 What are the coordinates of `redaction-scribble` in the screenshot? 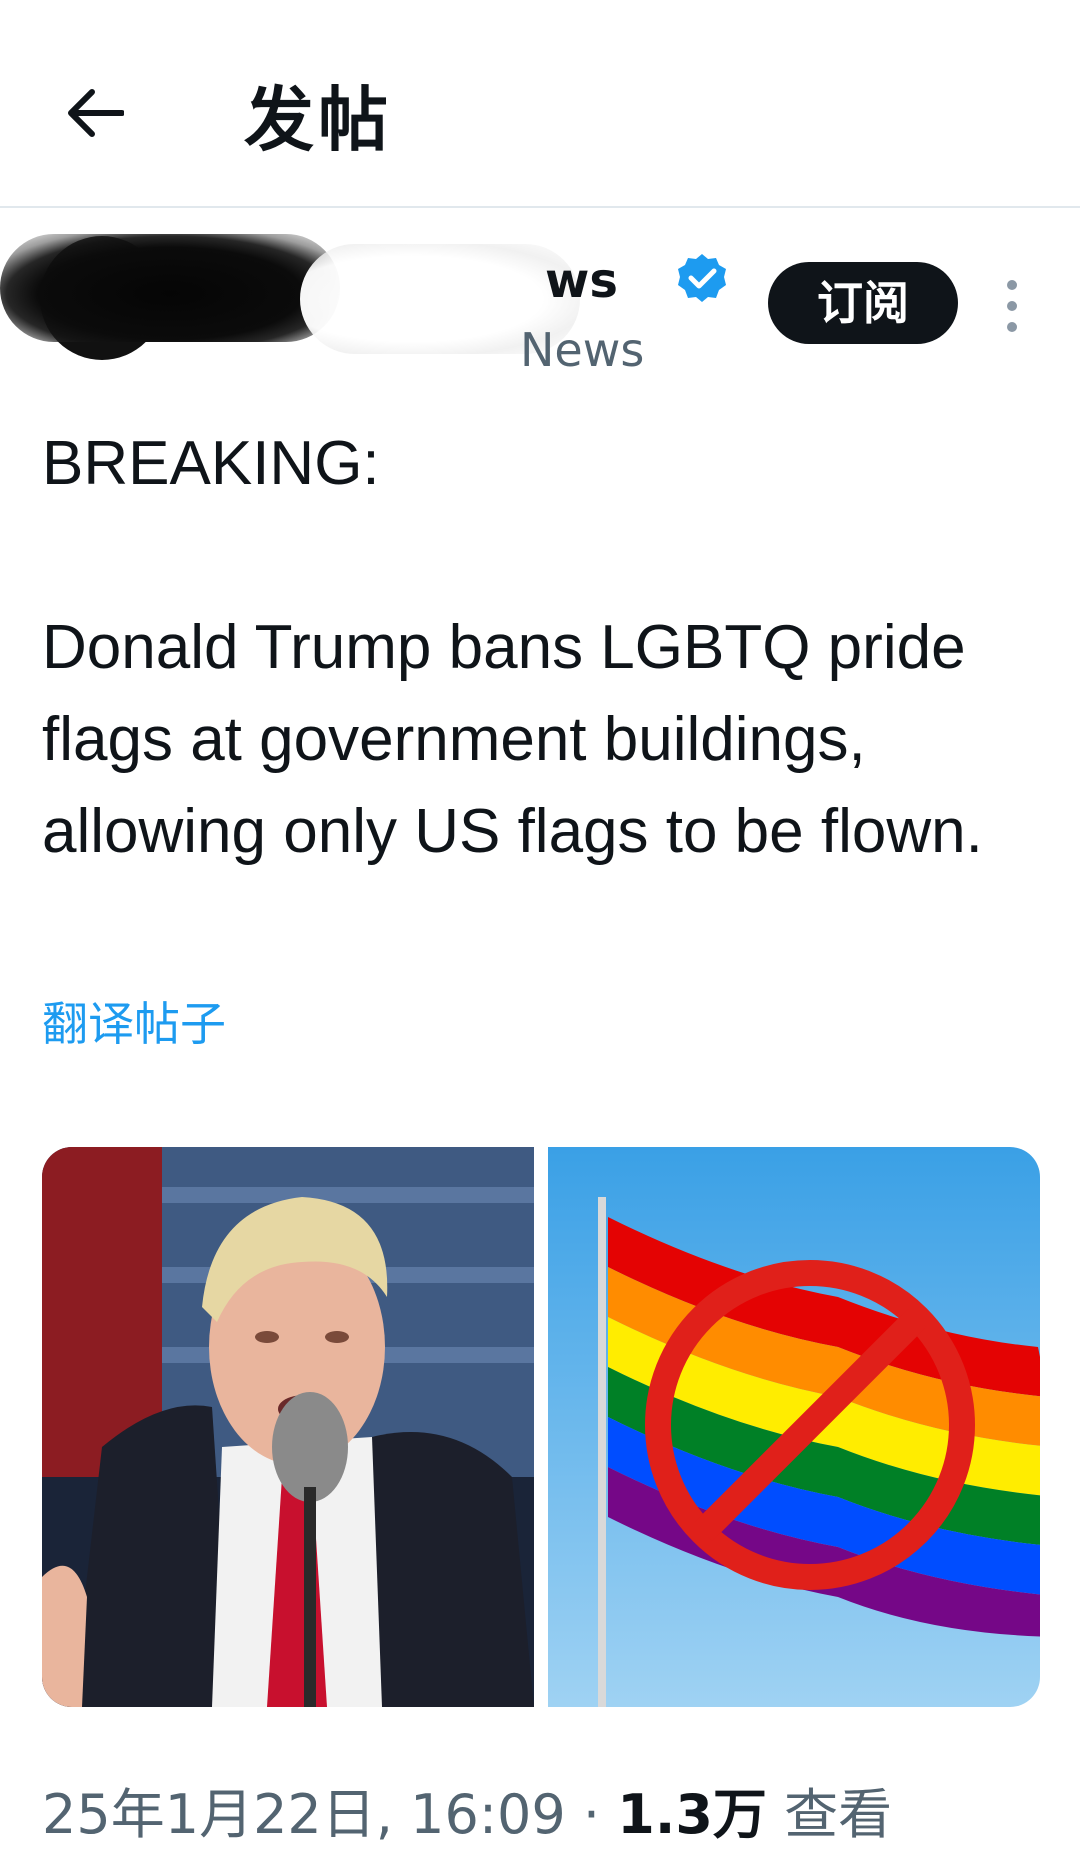 It's located at (170, 288).